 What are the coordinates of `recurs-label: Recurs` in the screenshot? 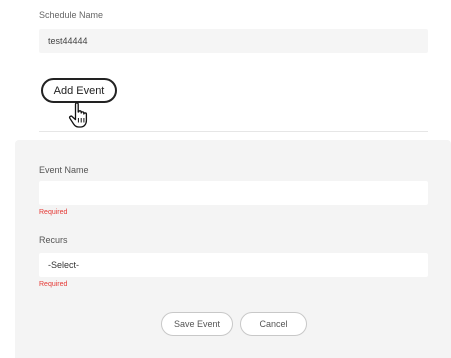 It's located at (53, 240).